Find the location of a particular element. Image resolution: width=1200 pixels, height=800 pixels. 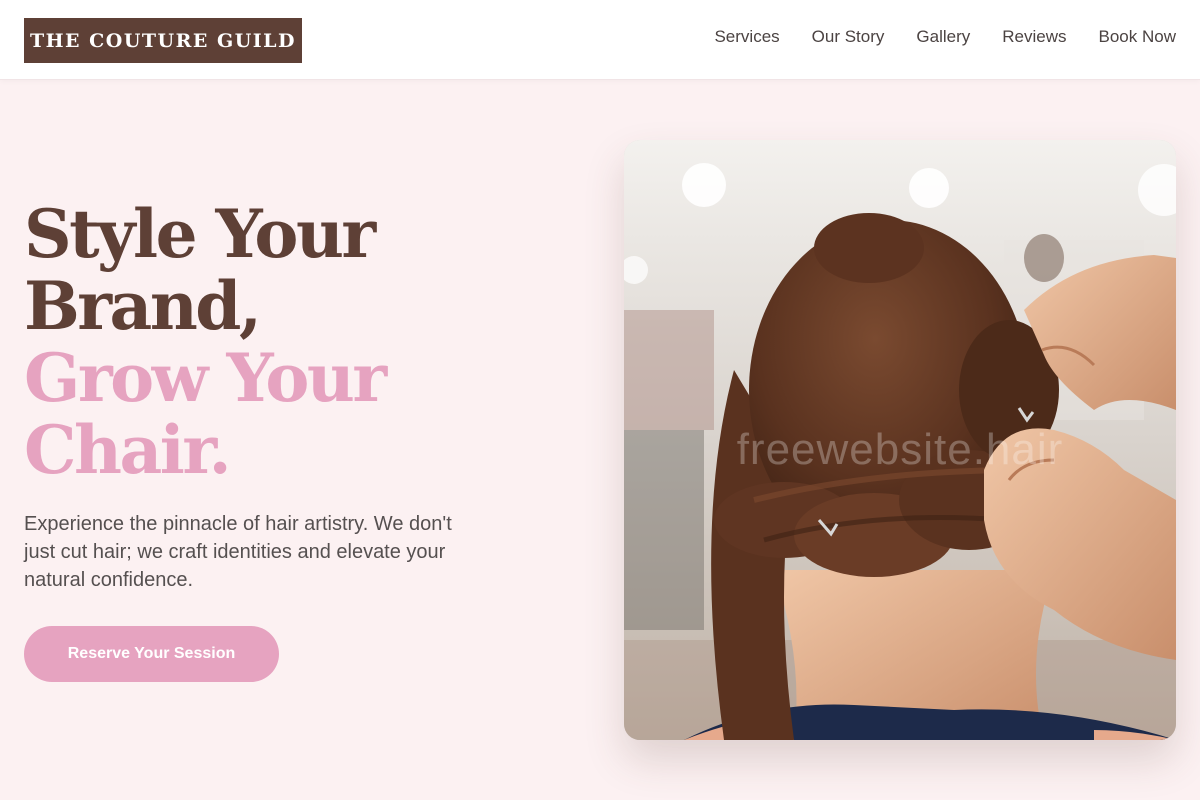

reserve-session-button: Reserve Your Session is located at coordinates (151, 654).